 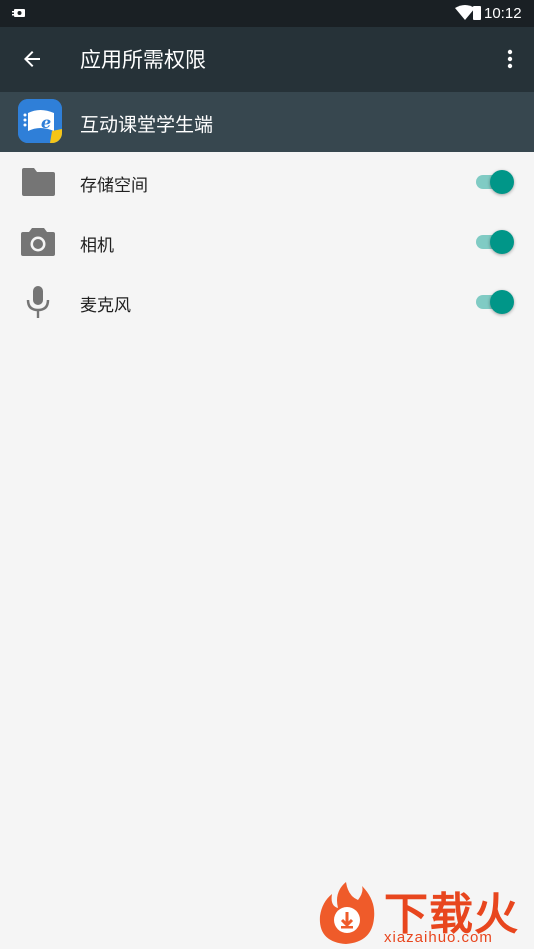 I want to click on microphone-toggle, so click(x=494, y=302).